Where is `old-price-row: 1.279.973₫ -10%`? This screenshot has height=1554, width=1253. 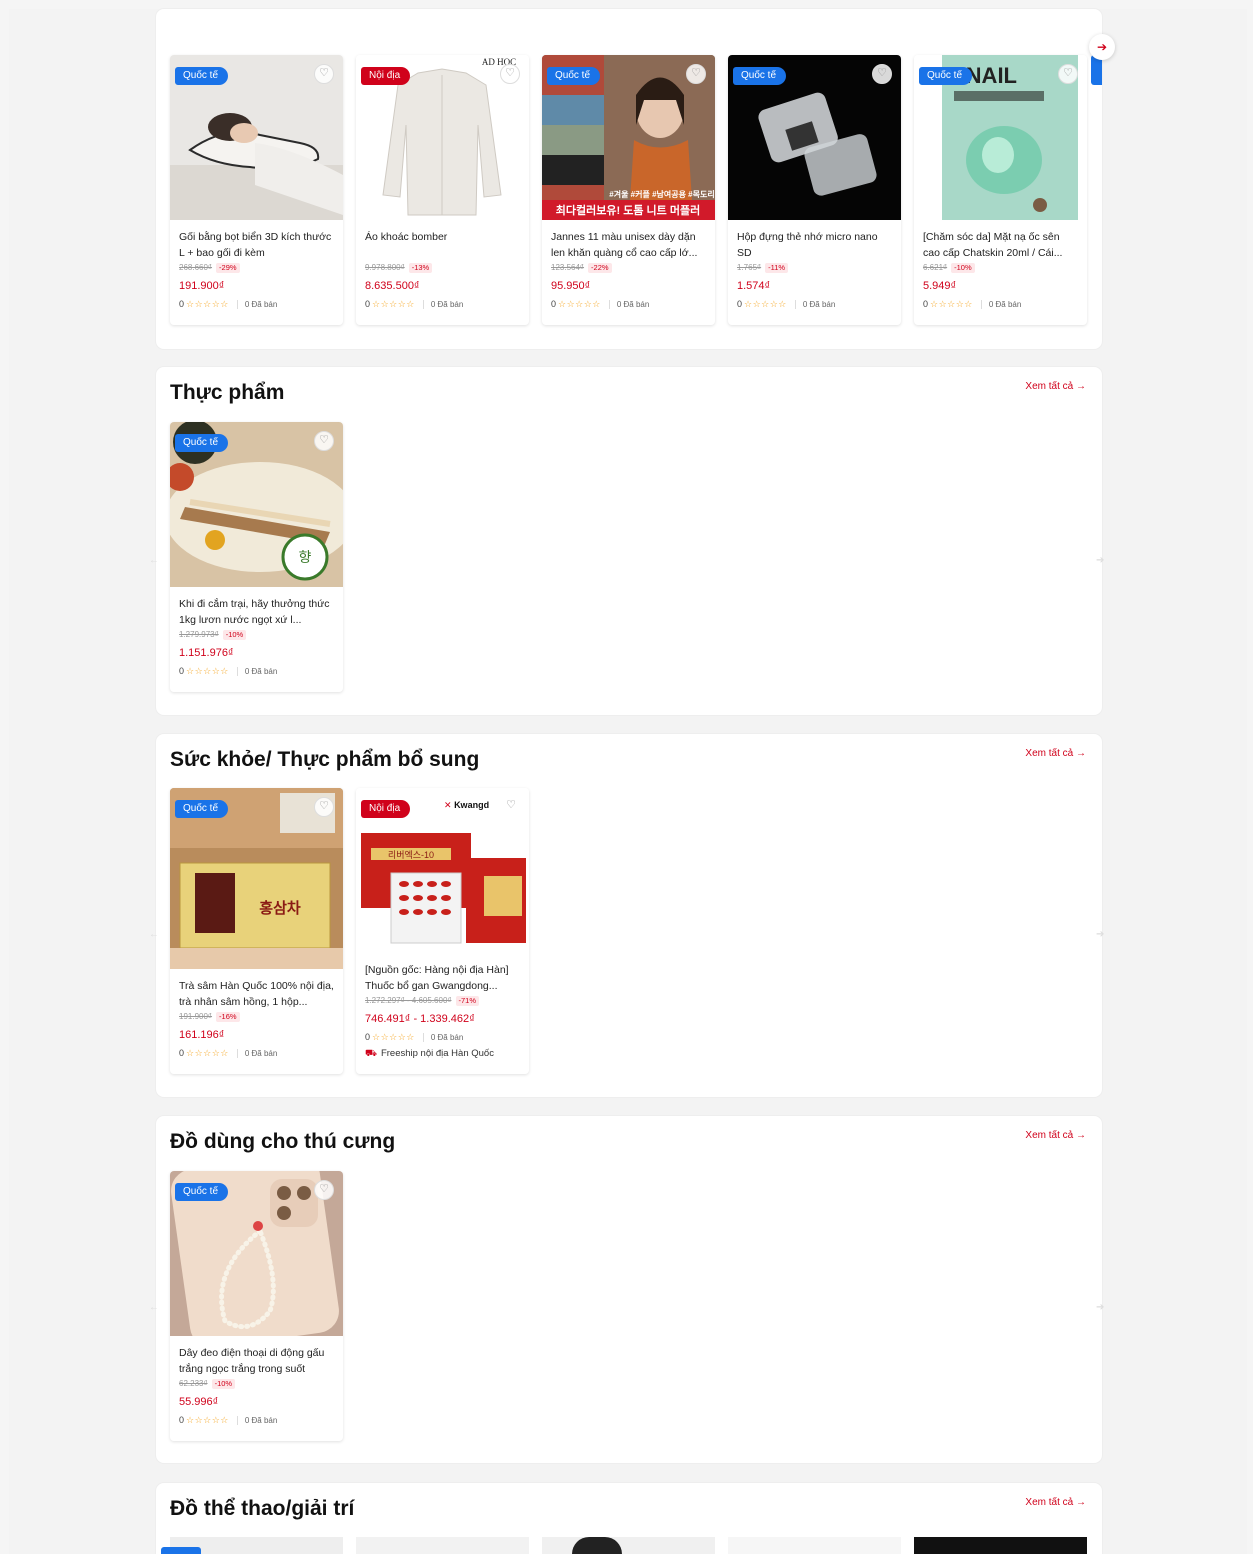 old-price-row: 1.279.973₫ -10% is located at coordinates (257, 637).